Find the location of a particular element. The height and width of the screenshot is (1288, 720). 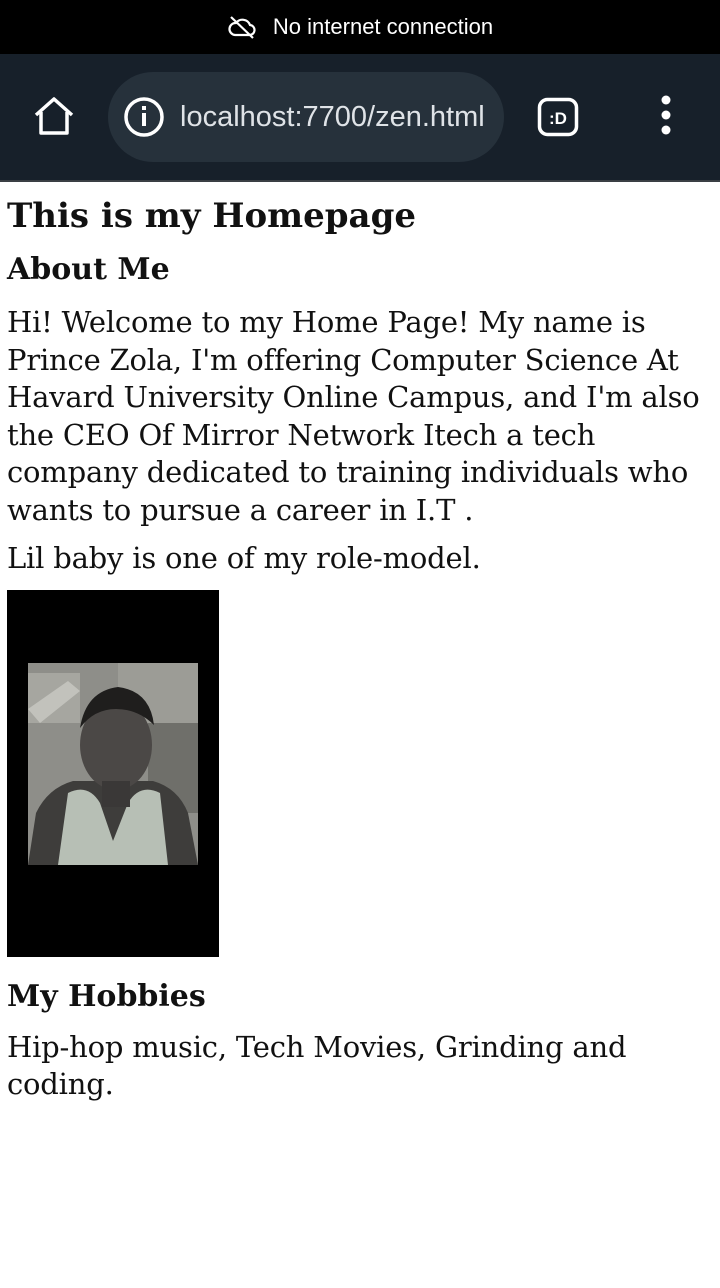

profile-photo-frame is located at coordinates (113, 773).